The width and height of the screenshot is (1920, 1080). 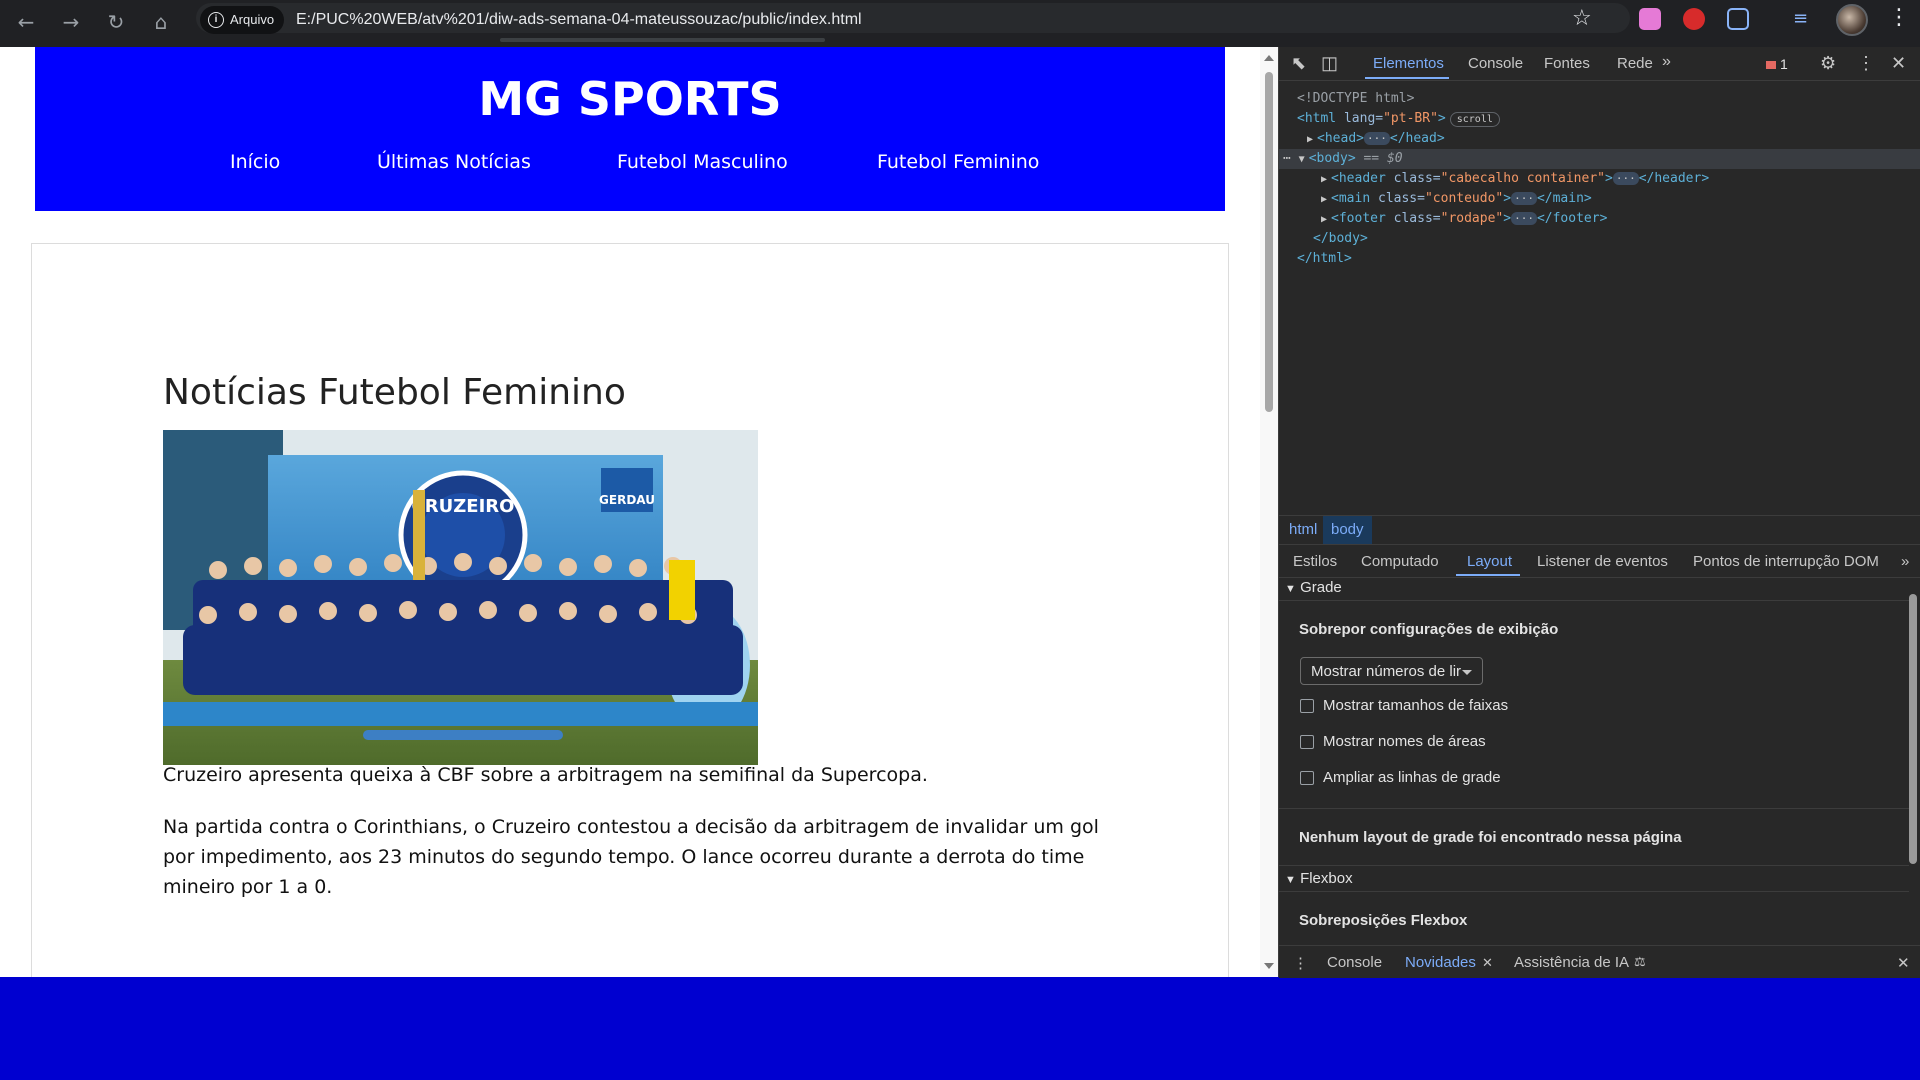 What do you see at coordinates (1354, 962) in the screenshot?
I see `drawer-tab-console: Console` at bounding box center [1354, 962].